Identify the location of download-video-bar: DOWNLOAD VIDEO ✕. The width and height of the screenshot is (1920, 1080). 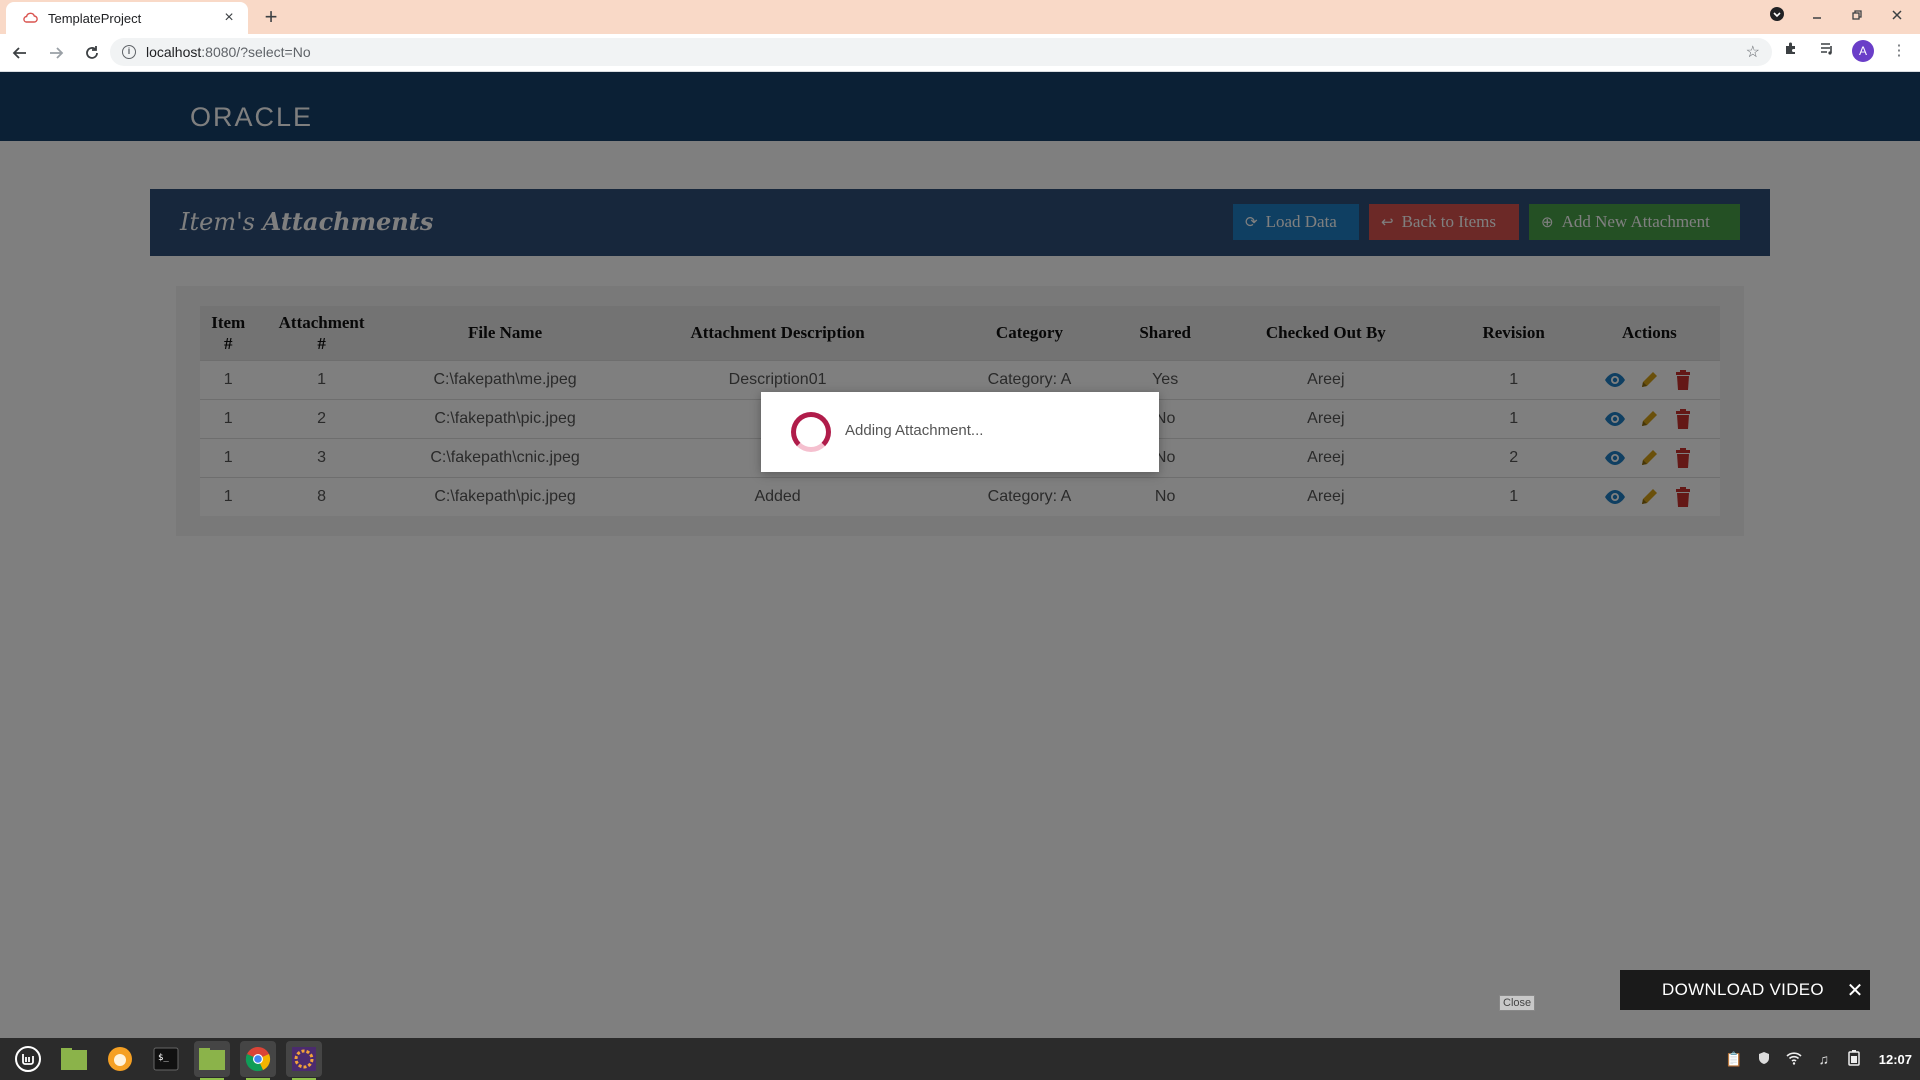
(1745, 990).